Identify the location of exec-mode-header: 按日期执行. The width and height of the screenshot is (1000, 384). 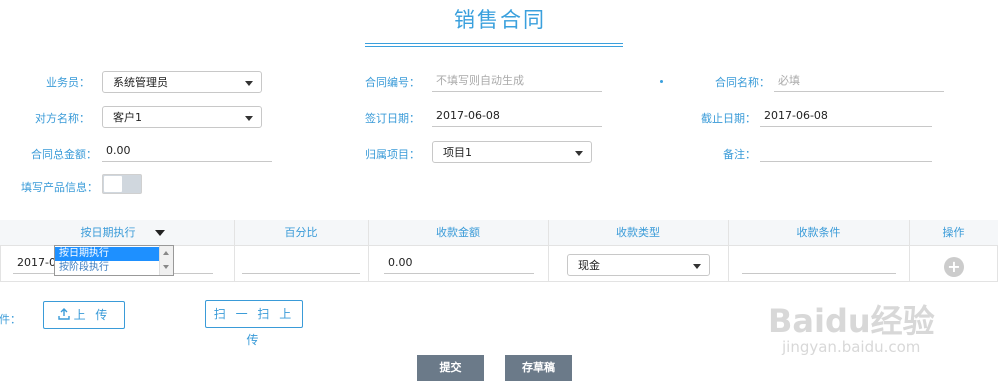
(108, 233).